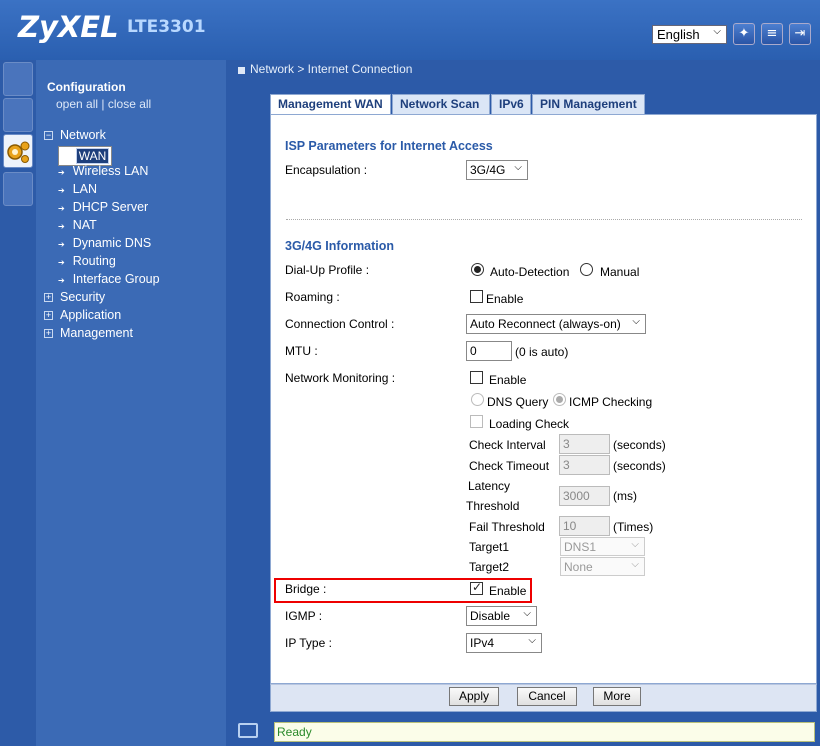  I want to click on check-interval-input: 3, so click(584, 444).